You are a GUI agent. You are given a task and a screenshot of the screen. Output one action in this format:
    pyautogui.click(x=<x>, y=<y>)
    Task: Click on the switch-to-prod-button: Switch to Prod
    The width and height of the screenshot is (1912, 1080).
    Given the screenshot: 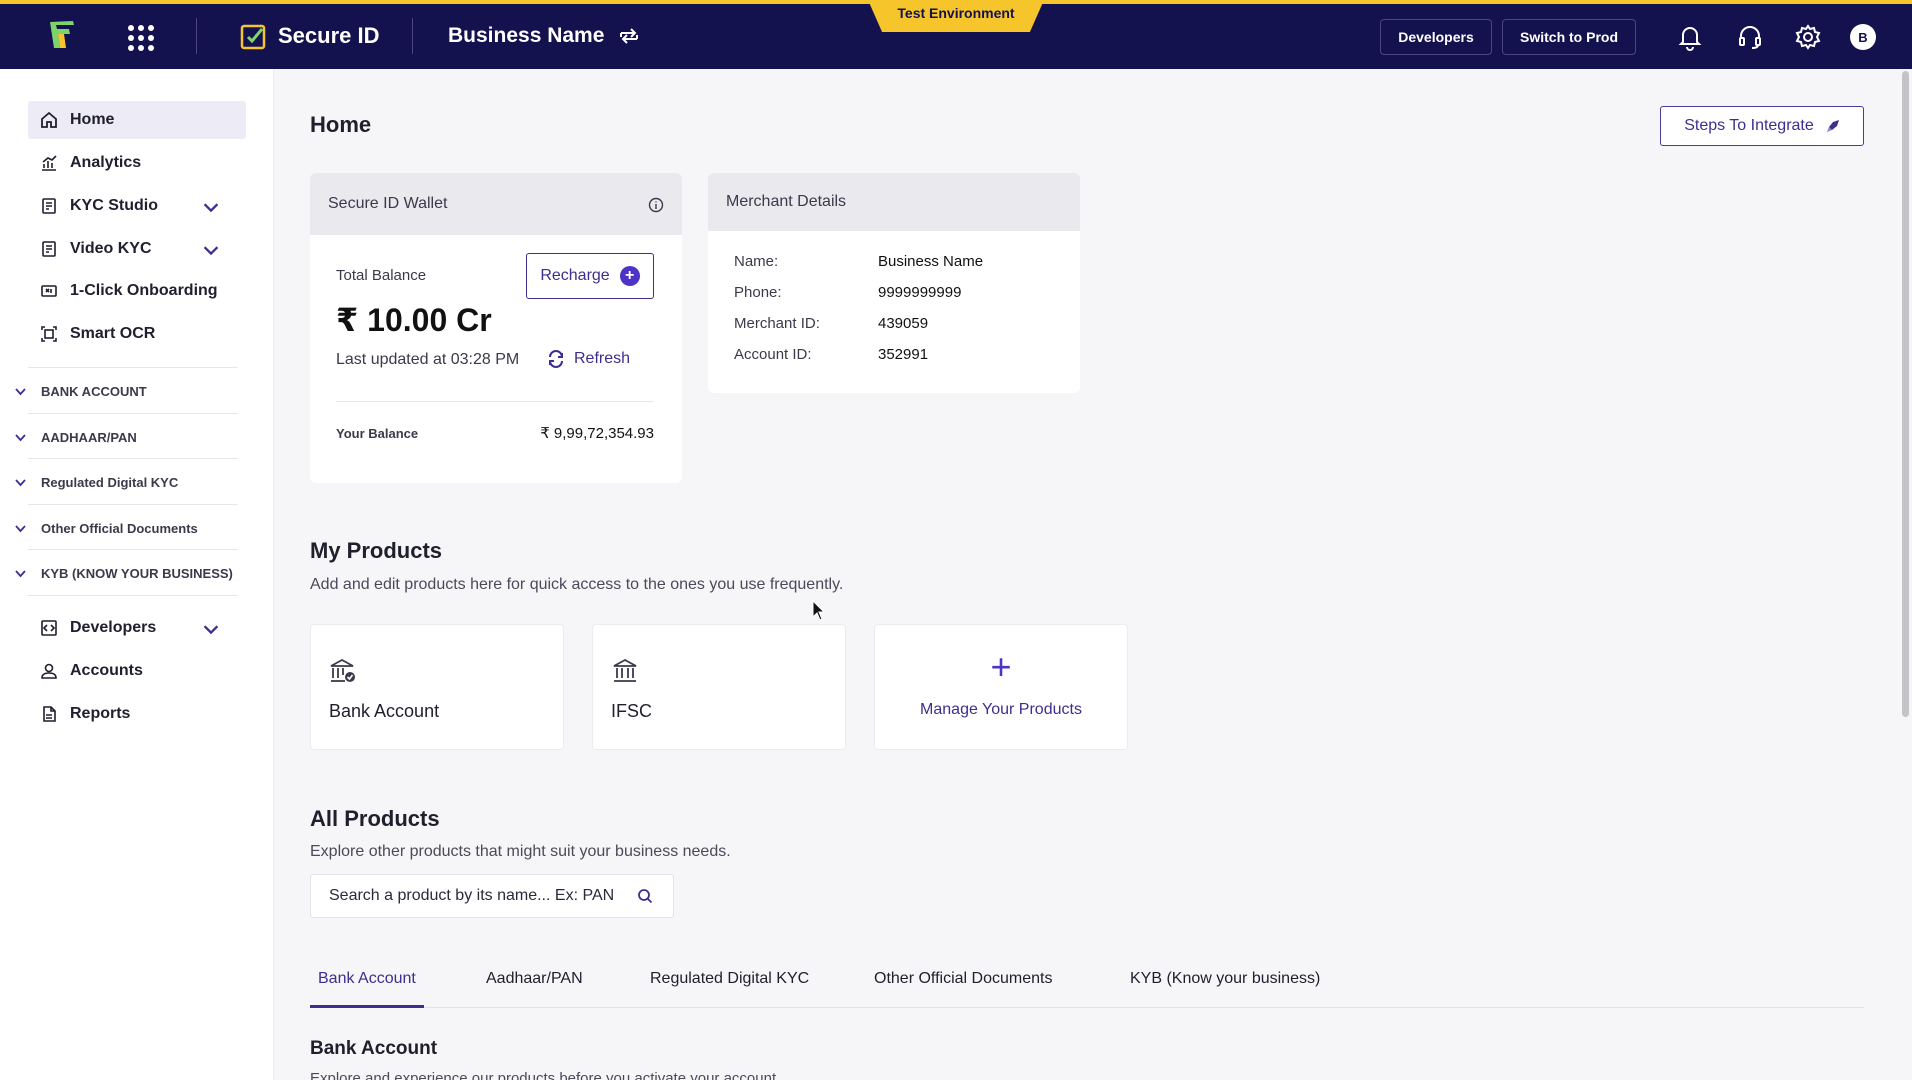 What is the action you would take?
    pyautogui.click(x=1569, y=37)
    